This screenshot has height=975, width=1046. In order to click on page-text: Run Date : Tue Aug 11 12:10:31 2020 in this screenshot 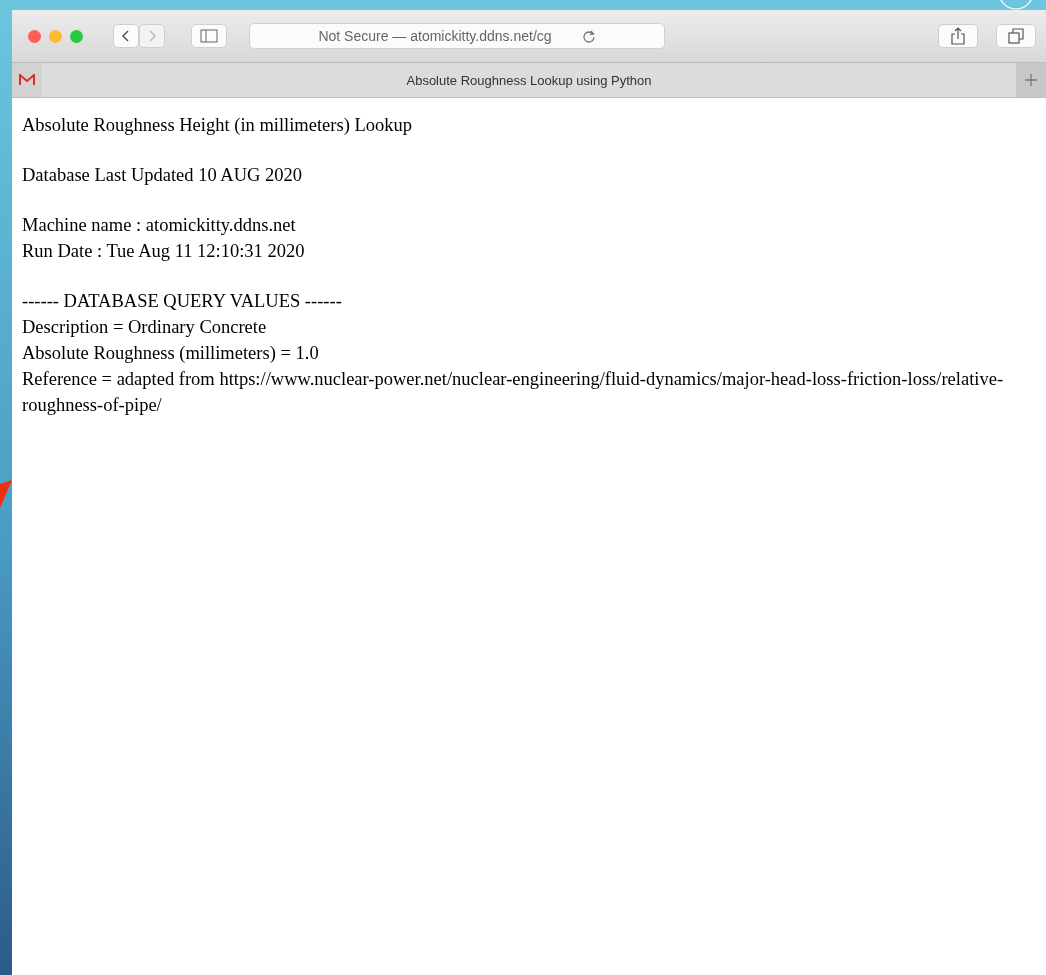, I will do `click(164, 251)`.